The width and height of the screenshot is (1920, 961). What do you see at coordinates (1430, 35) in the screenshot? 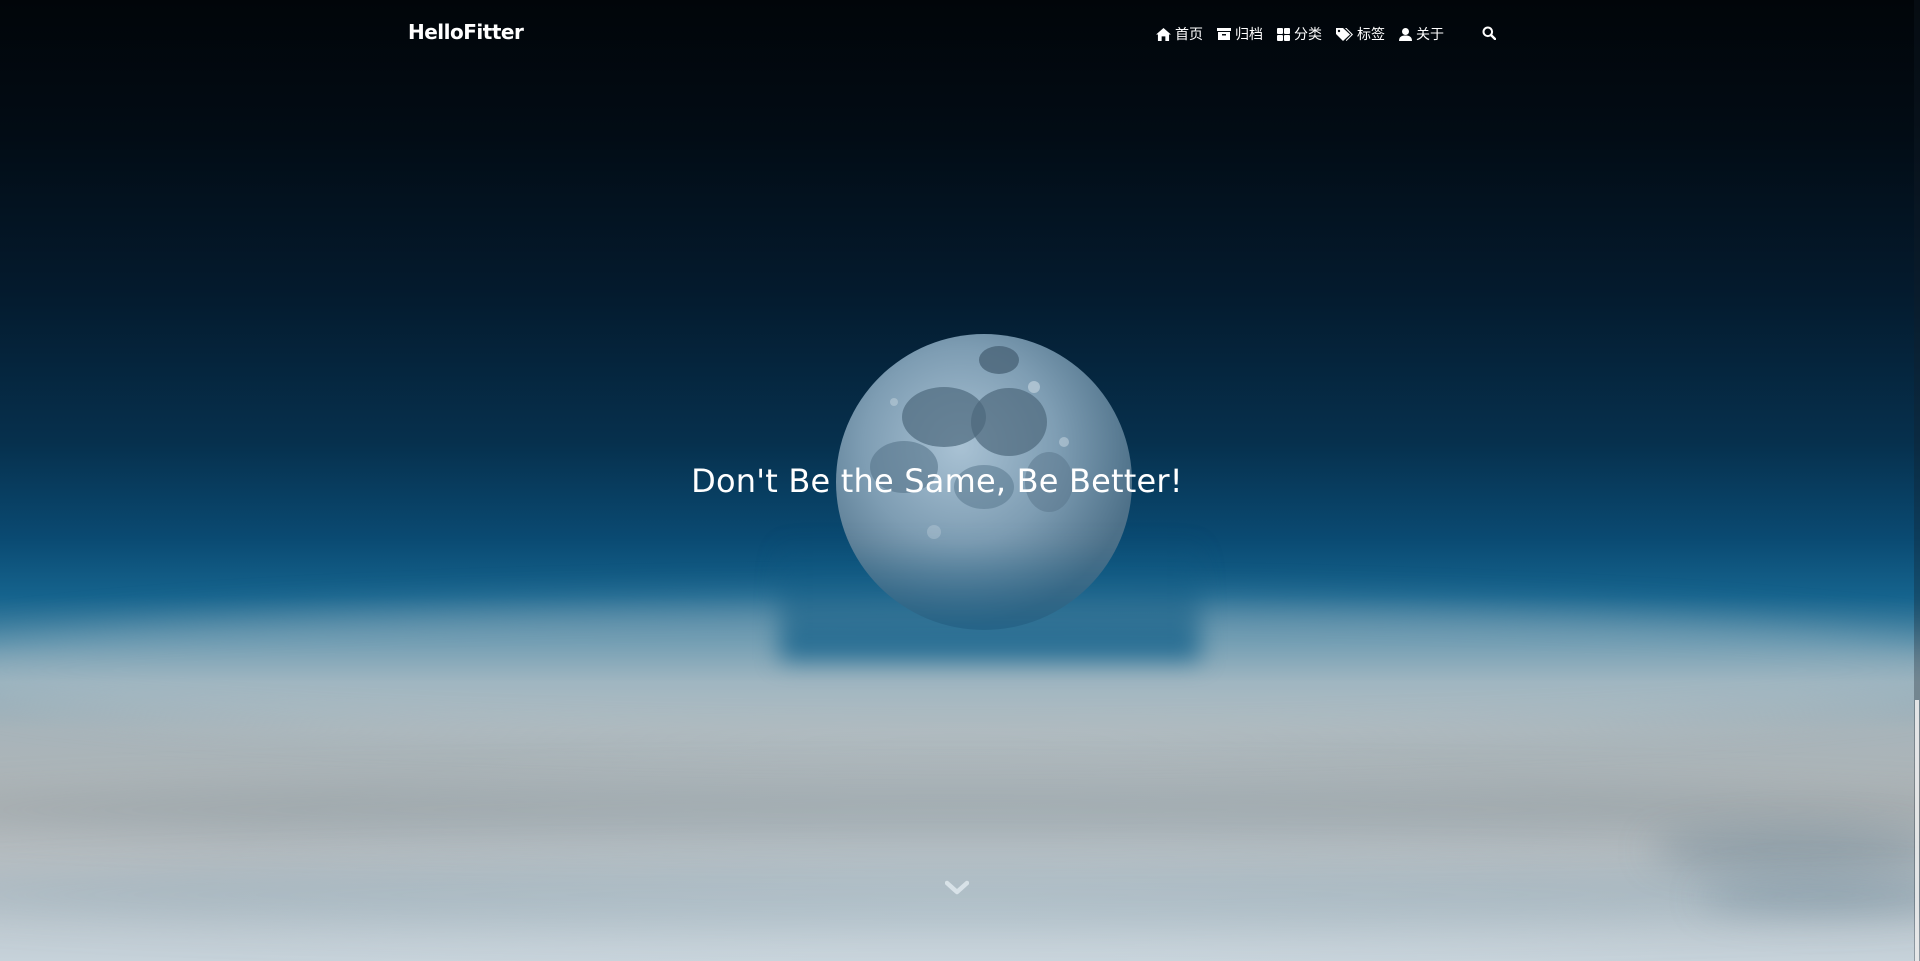
I see `nav-item-label: 关于` at bounding box center [1430, 35].